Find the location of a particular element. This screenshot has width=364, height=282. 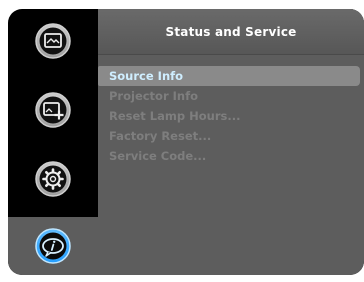

tab-image-advanced is located at coordinates (53, 110).